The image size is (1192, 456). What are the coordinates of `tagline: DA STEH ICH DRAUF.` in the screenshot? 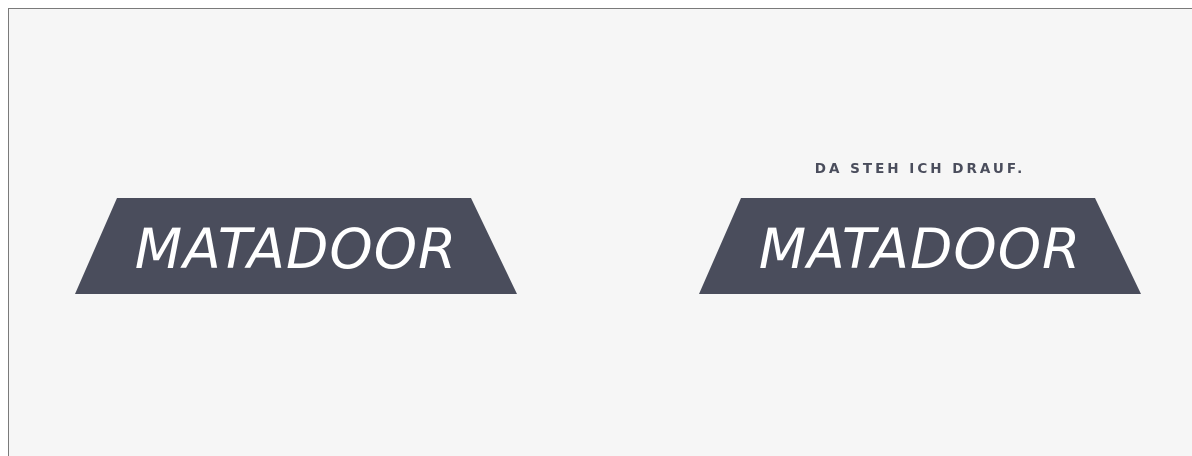 It's located at (920, 169).